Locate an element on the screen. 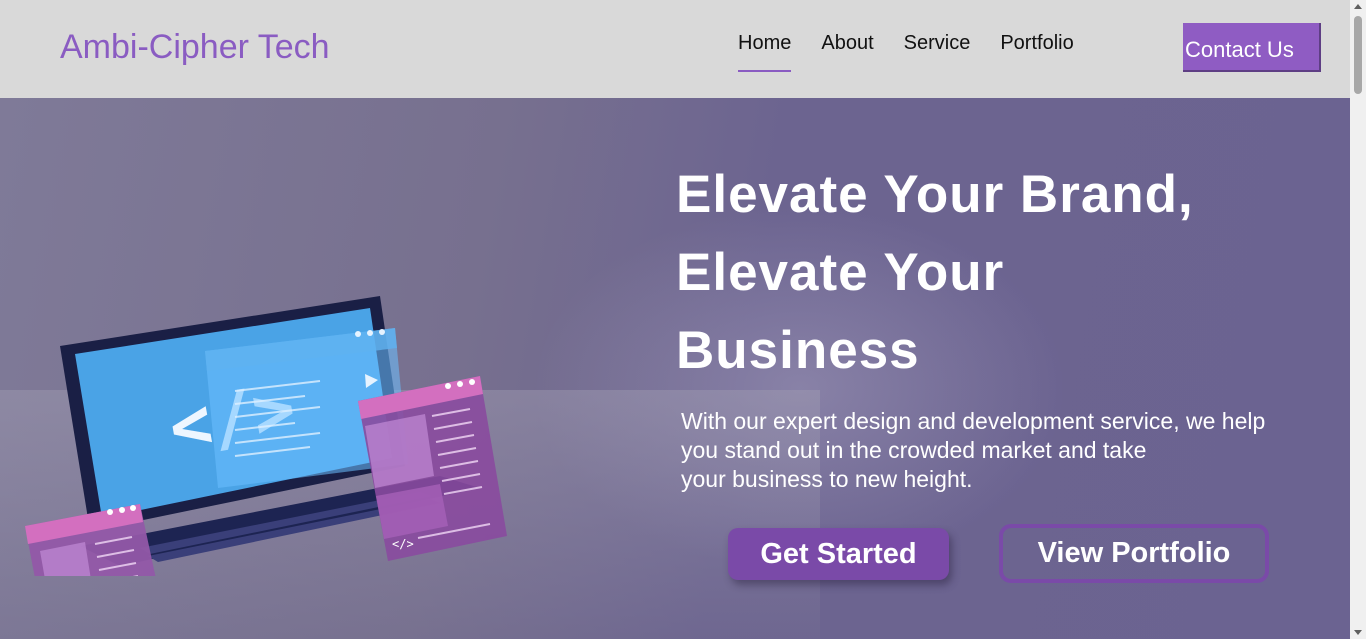 This screenshot has width=1366, height=639. hero-title-line-3: Business is located at coordinates (798, 350).